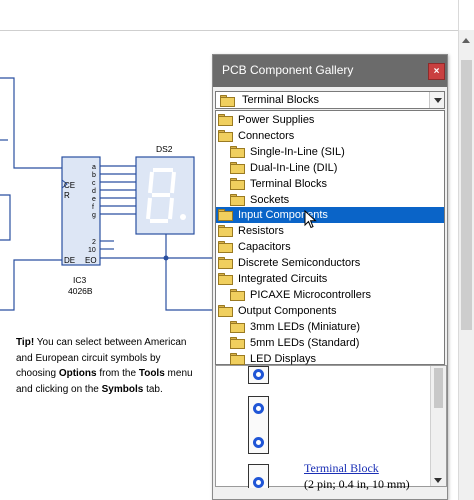 Image resolution: width=474 pixels, height=500 pixels. Describe the element at coordinates (258, 476) in the screenshot. I see `terminal-block-preview-bottom` at that location.